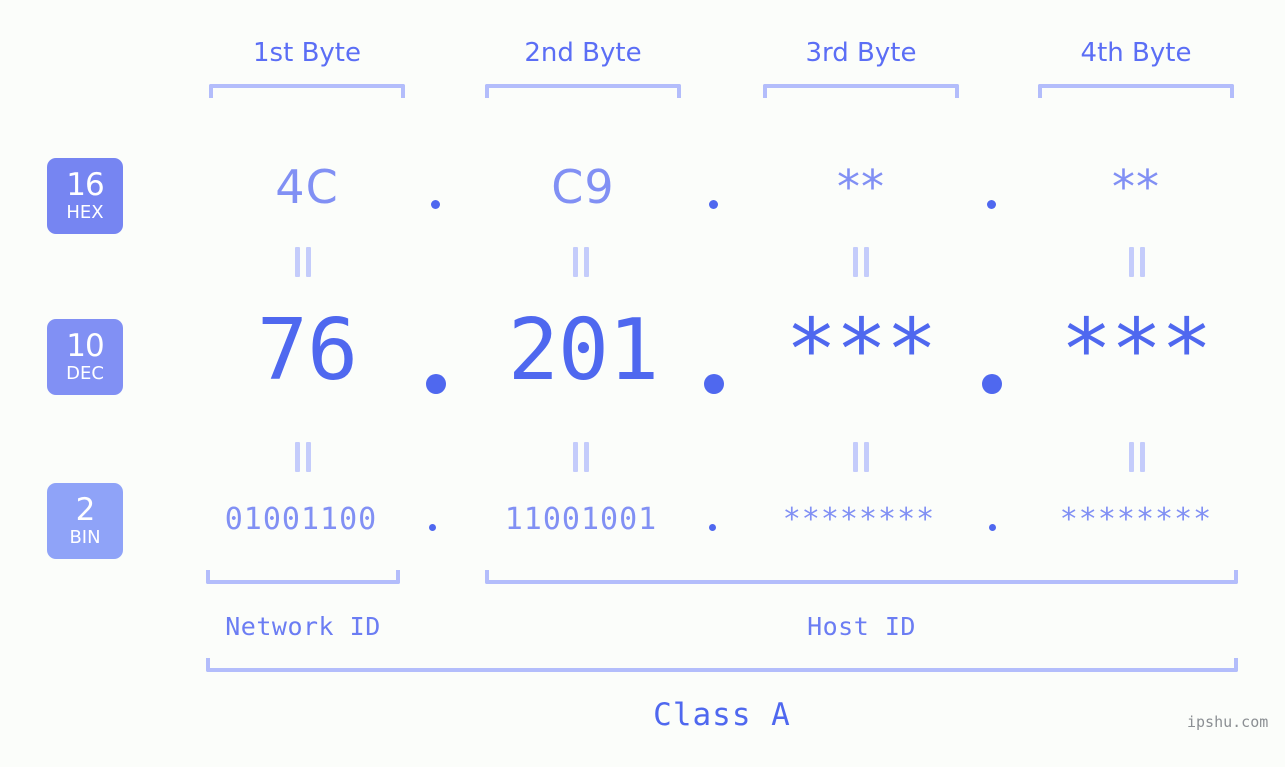 Image resolution: width=1285 pixels, height=767 pixels. What do you see at coordinates (861, 53) in the screenshot?
I see `byte-header-3: 3rd Byte` at bounding box center [861, 53].